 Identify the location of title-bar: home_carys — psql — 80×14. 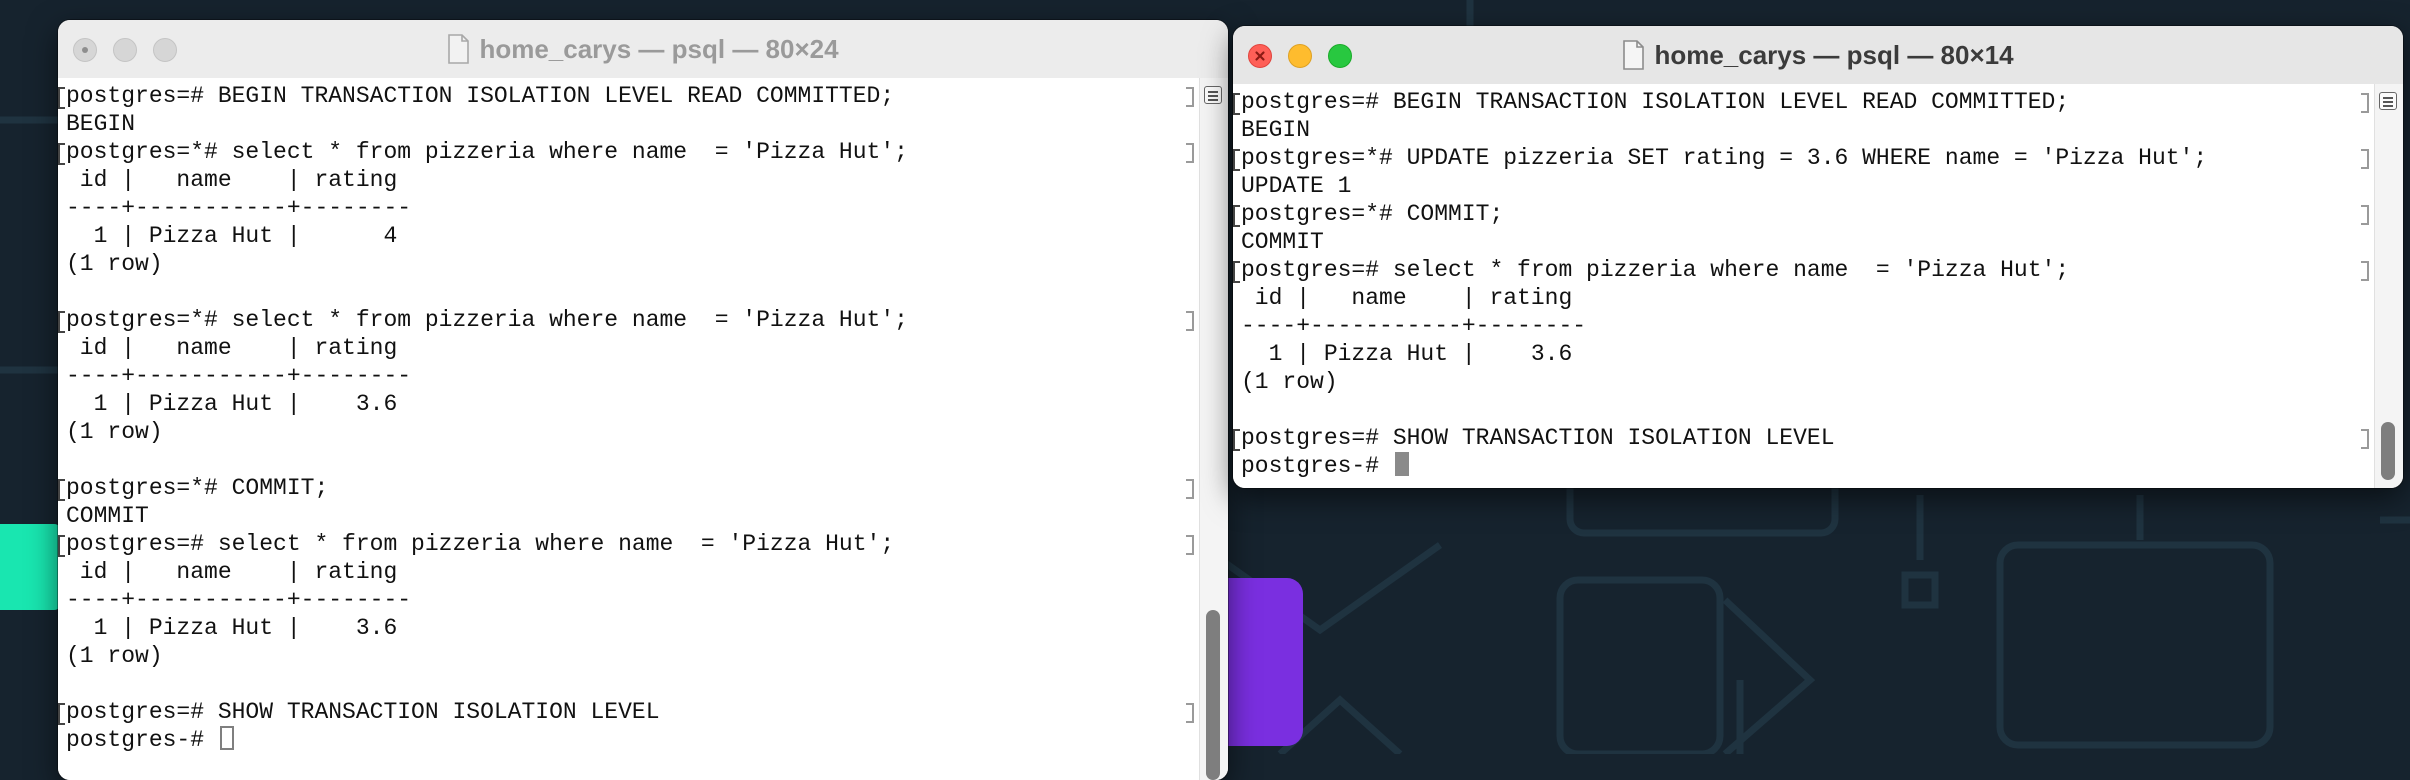
(1818, 55).